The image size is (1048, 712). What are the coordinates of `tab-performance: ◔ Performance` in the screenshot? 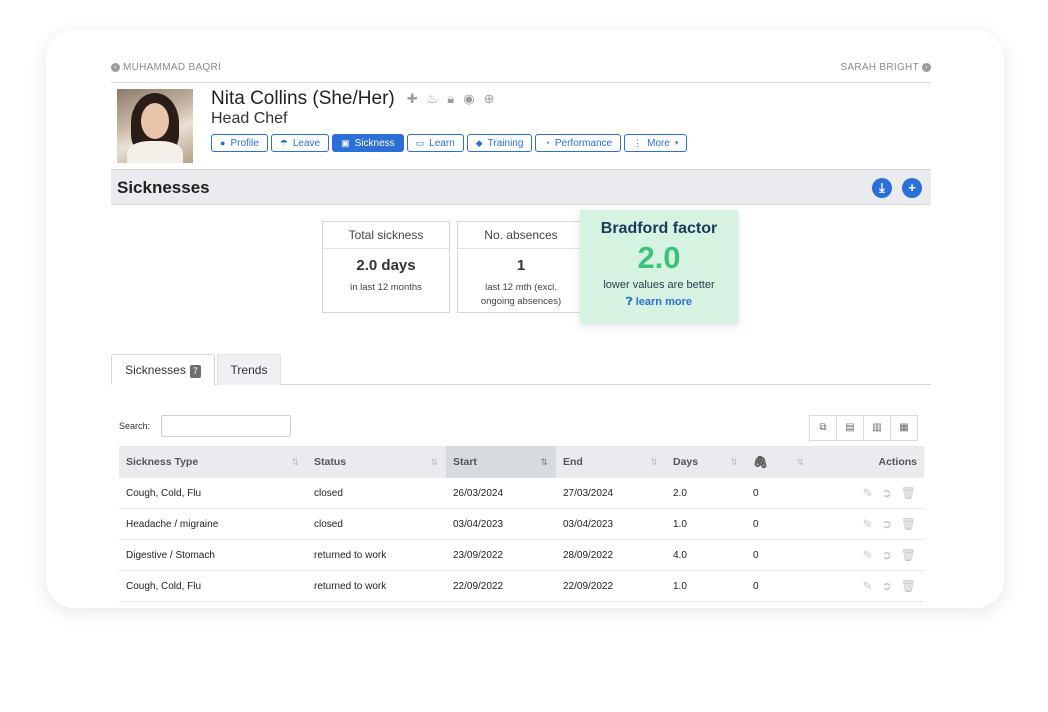 It's located at (578, 143).